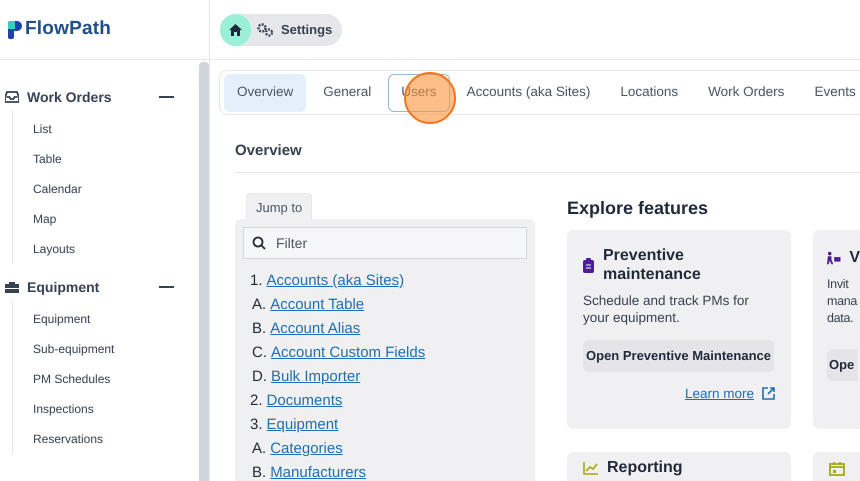  What do you see at coordinates (317, 305) in the screenshot?
I see `toc-link: Account Table` at bounding box center [317, 305].